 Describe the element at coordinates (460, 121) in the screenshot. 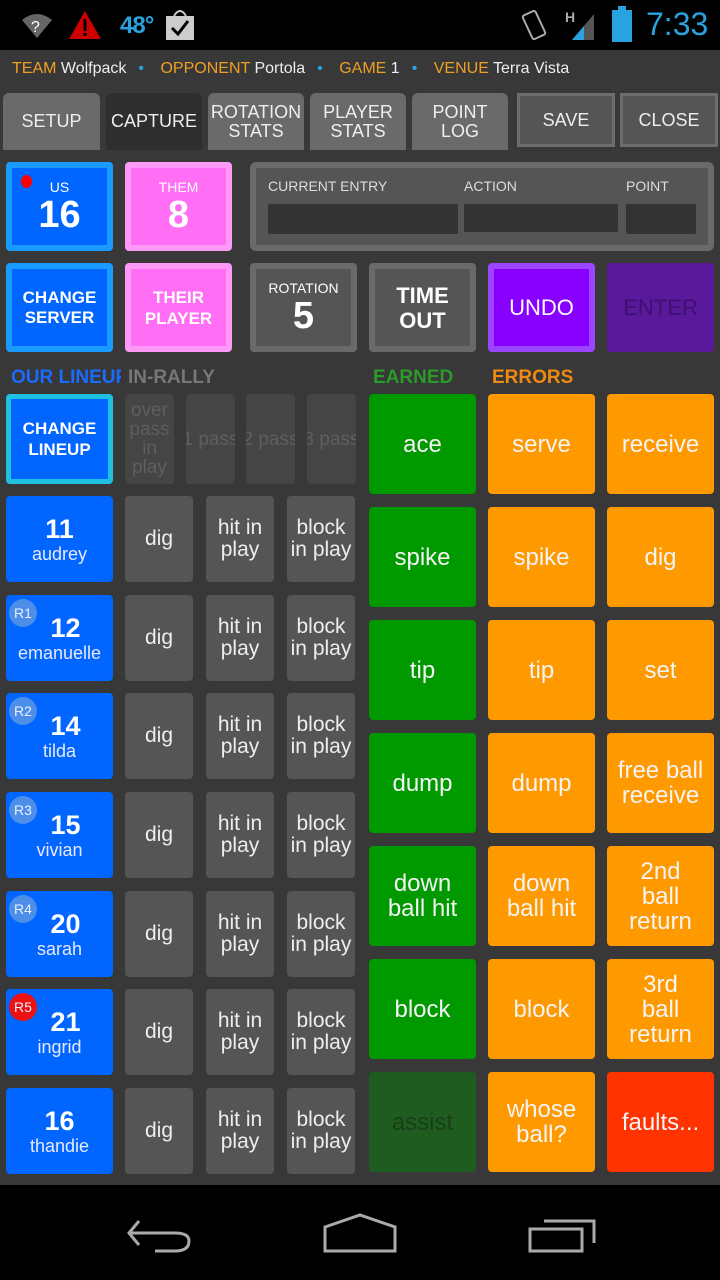

I see `tab-point-log: POINT LOG` at that location.